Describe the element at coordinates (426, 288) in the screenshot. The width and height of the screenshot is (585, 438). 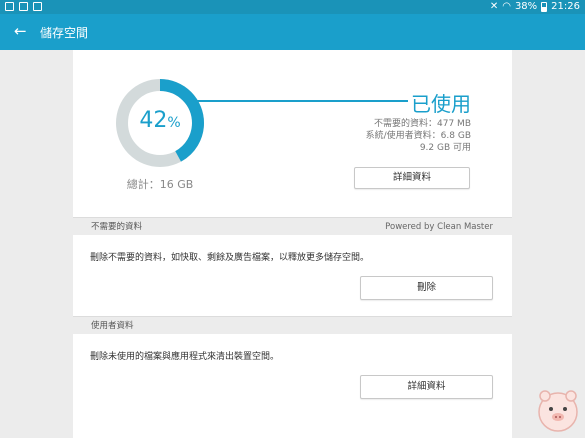
I see `delete-button: 刪除` at that location.